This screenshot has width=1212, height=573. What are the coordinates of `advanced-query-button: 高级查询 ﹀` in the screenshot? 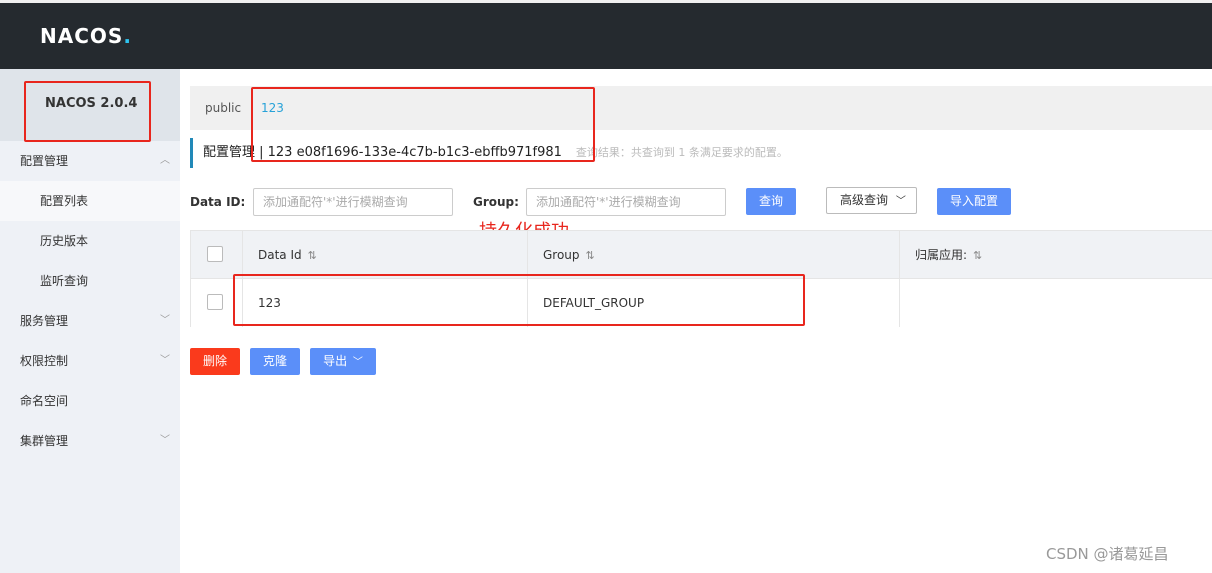 It's located at (871, 200).